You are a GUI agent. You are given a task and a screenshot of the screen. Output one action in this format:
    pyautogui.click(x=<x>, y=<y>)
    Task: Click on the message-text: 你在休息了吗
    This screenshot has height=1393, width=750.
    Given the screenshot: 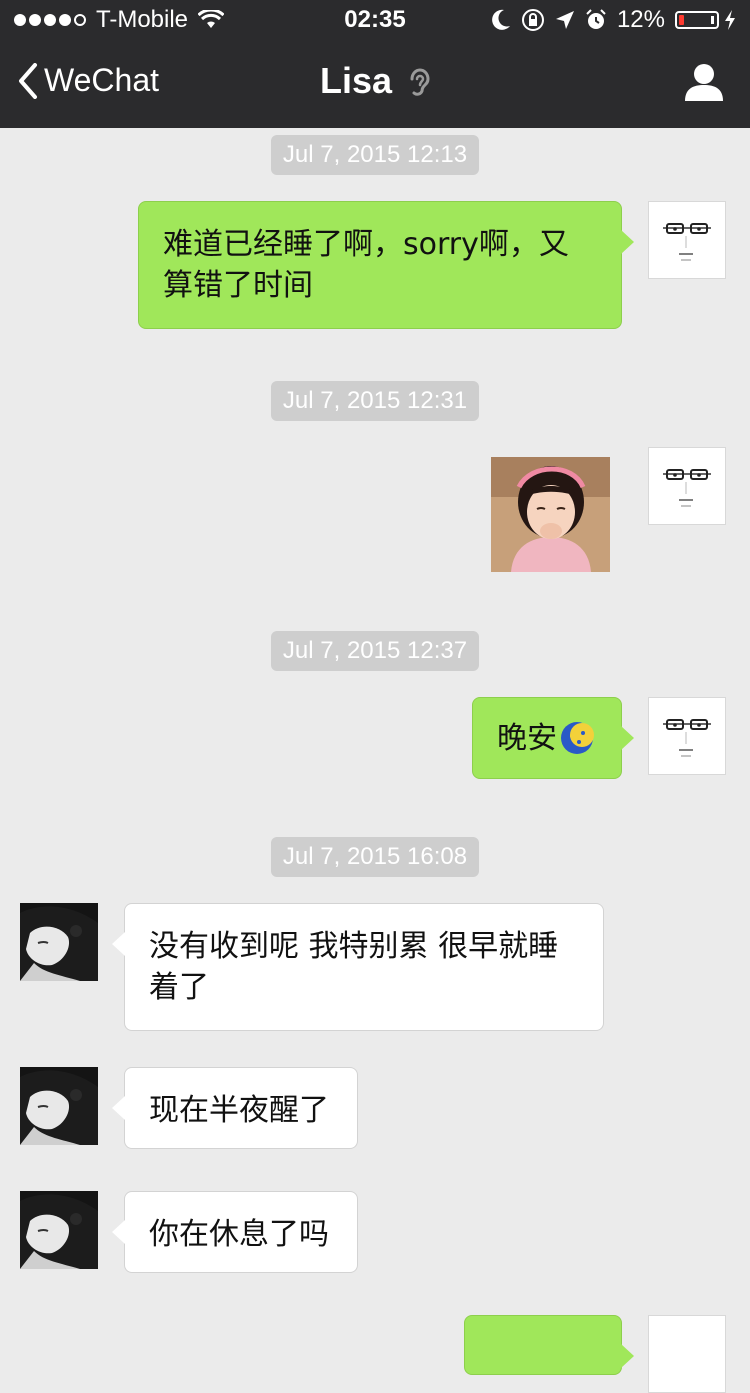 What is the action you would take?
    pyautogui.click(x=239, y=1234)
    